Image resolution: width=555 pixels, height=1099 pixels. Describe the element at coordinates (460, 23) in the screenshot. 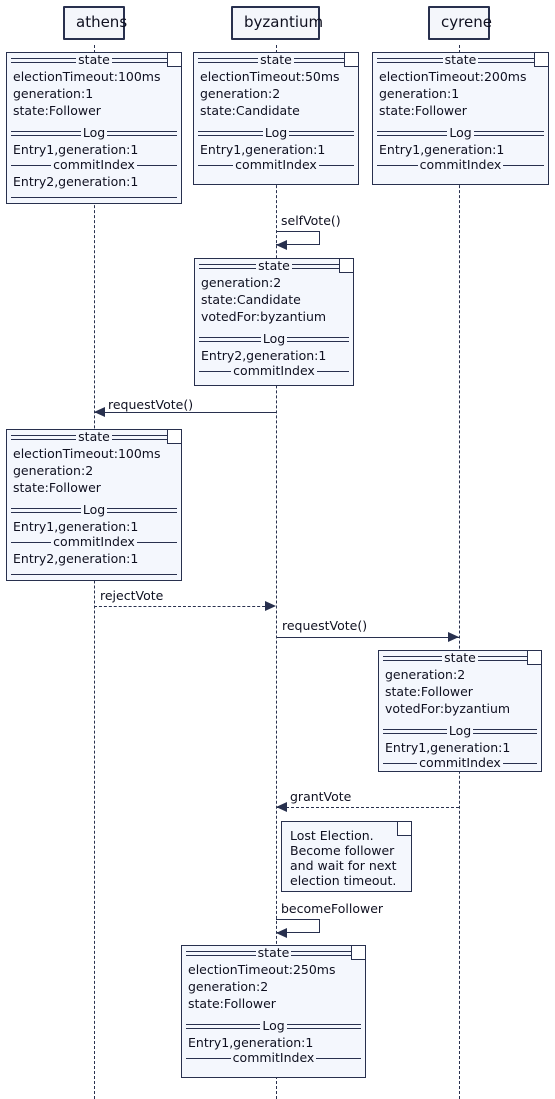

I see `participant-cyrene: cyrene` at that location.